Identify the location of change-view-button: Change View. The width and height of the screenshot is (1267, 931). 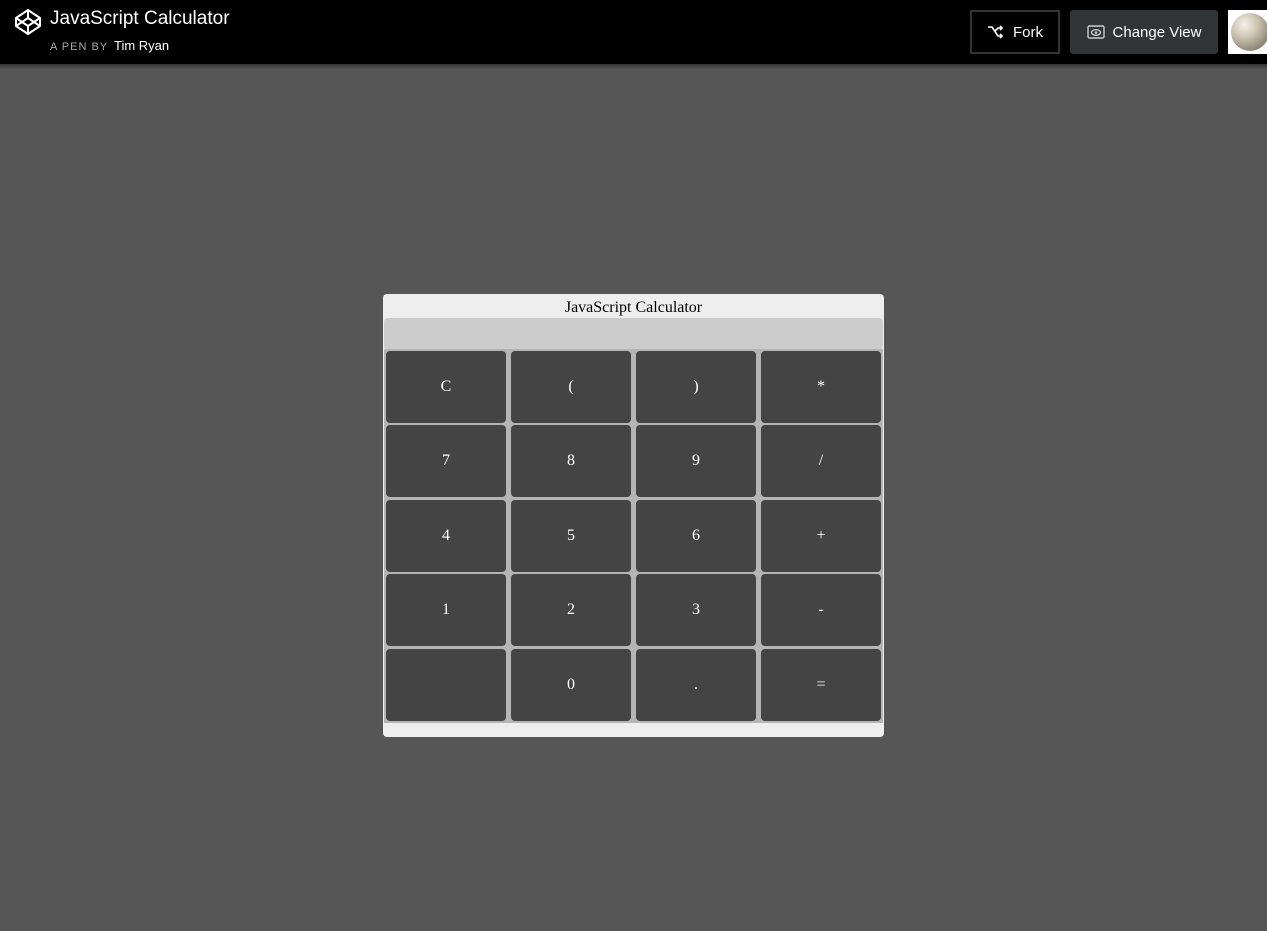
(1144, 32).